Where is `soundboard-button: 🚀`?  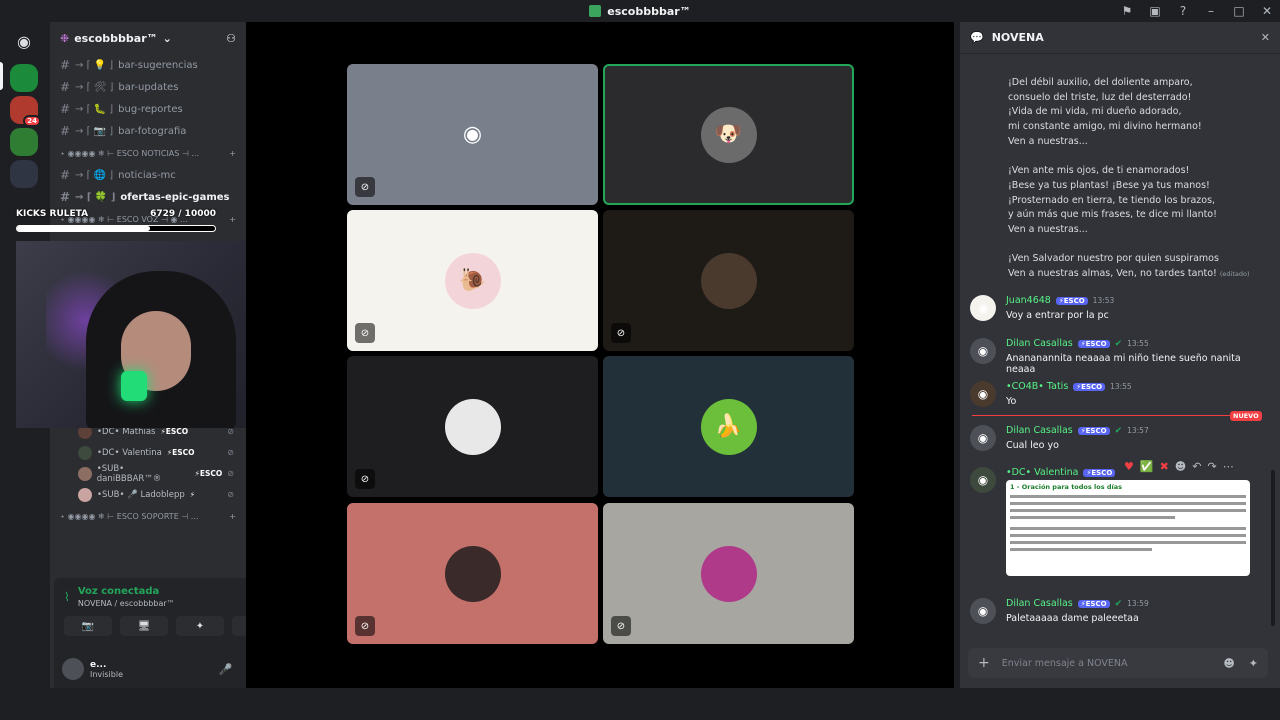 soundboard-button: 🚀 is located at coordinates (239, 626).